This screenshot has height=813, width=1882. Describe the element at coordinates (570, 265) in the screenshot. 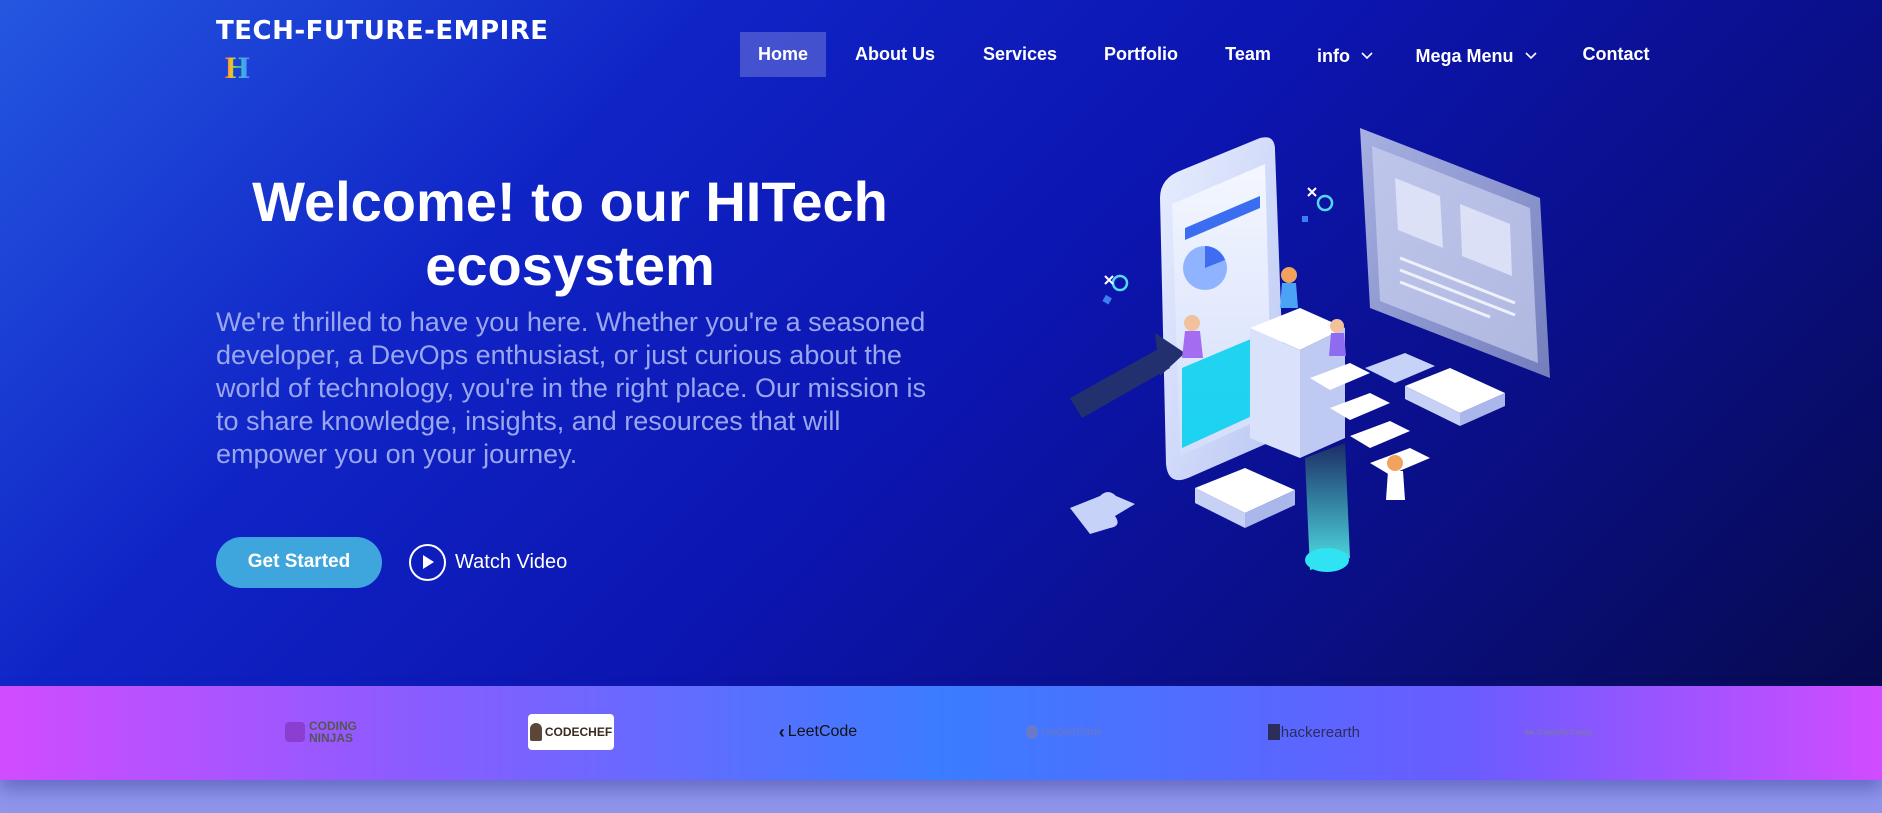

I see `hero-heading-line2: ecosystem` at that location.